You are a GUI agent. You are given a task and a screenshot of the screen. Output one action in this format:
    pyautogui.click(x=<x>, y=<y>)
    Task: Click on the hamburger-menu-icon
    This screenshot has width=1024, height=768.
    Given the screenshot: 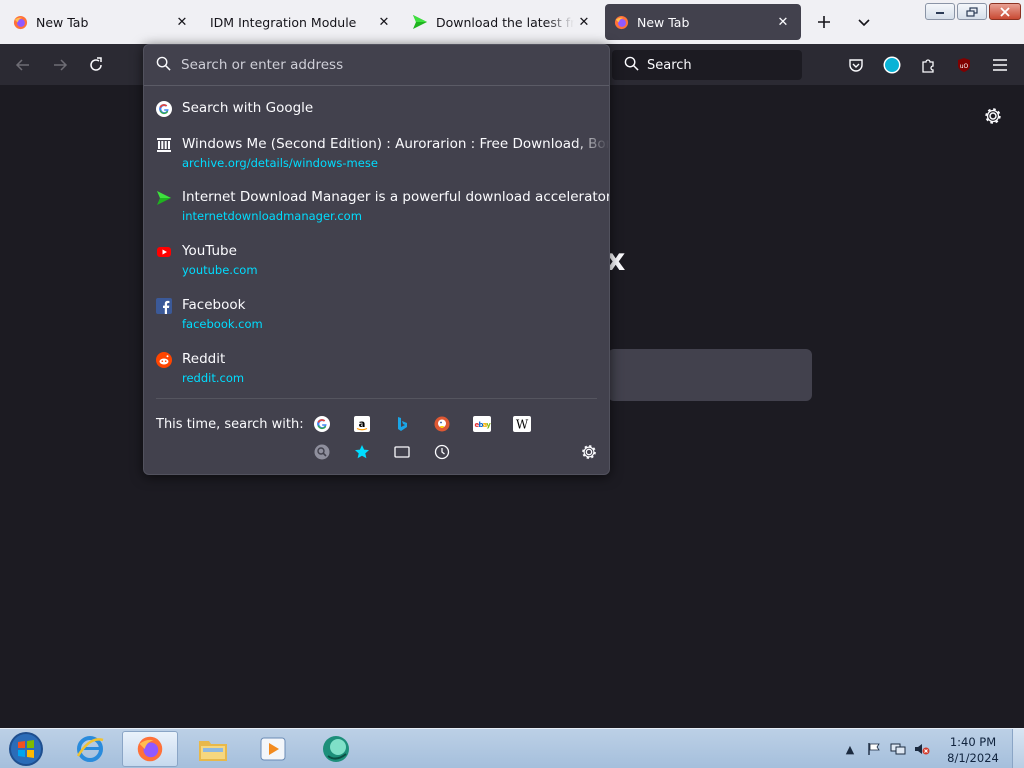 What is the action you would take?
    pyautogui.click(x=1000, y=65)
    